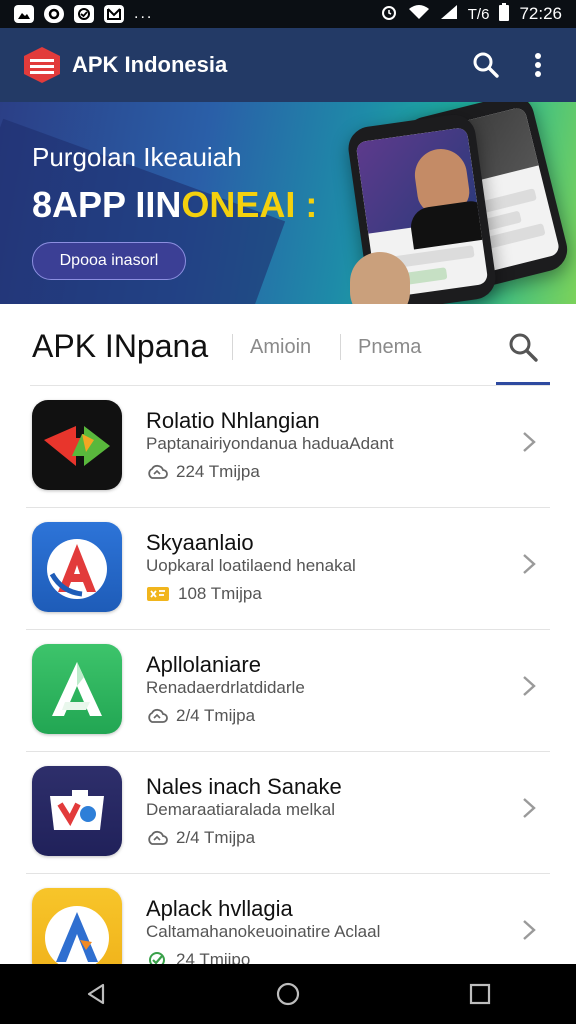  Describe the element at coordinates (77, 689) in the screenshot. I see `a-green-logo-icon` at that location.